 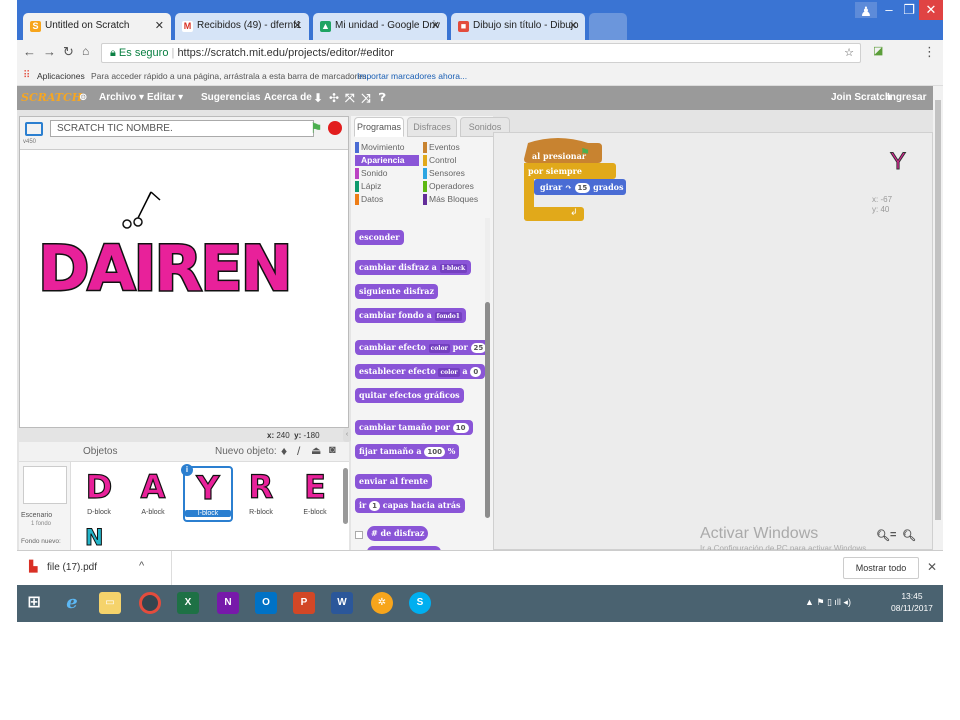 What do you see at coordinates (881, 568) in the screenshot?
I see `show-all-button: Mostrar todo` at bounding box center [881, 568].